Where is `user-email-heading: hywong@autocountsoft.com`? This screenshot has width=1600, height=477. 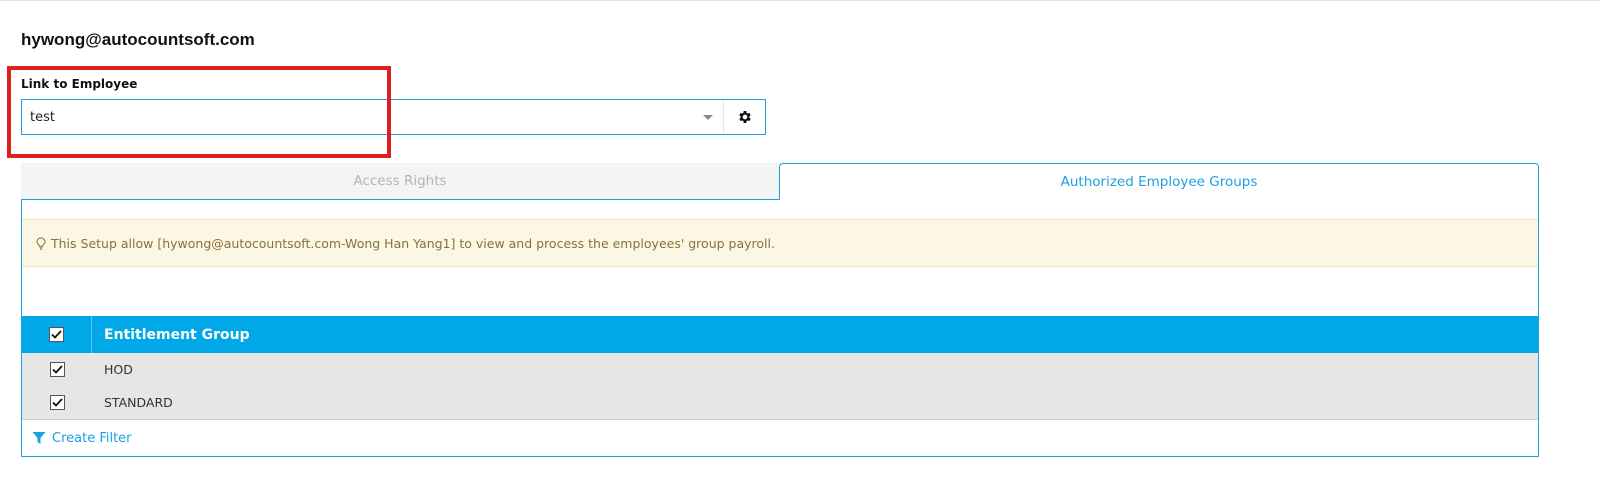
user-email-heading: hywong@autocountsoft.com is located at coordinates (138, 39).